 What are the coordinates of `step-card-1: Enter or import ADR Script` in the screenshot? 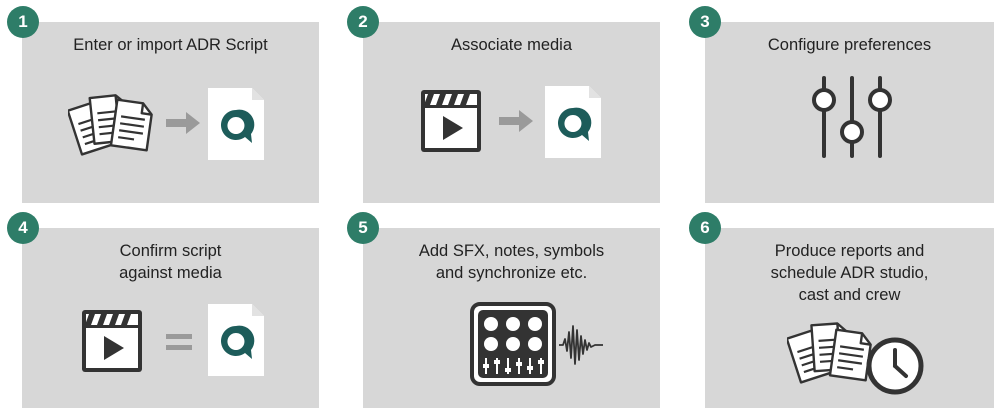 It's located at (170, 112).